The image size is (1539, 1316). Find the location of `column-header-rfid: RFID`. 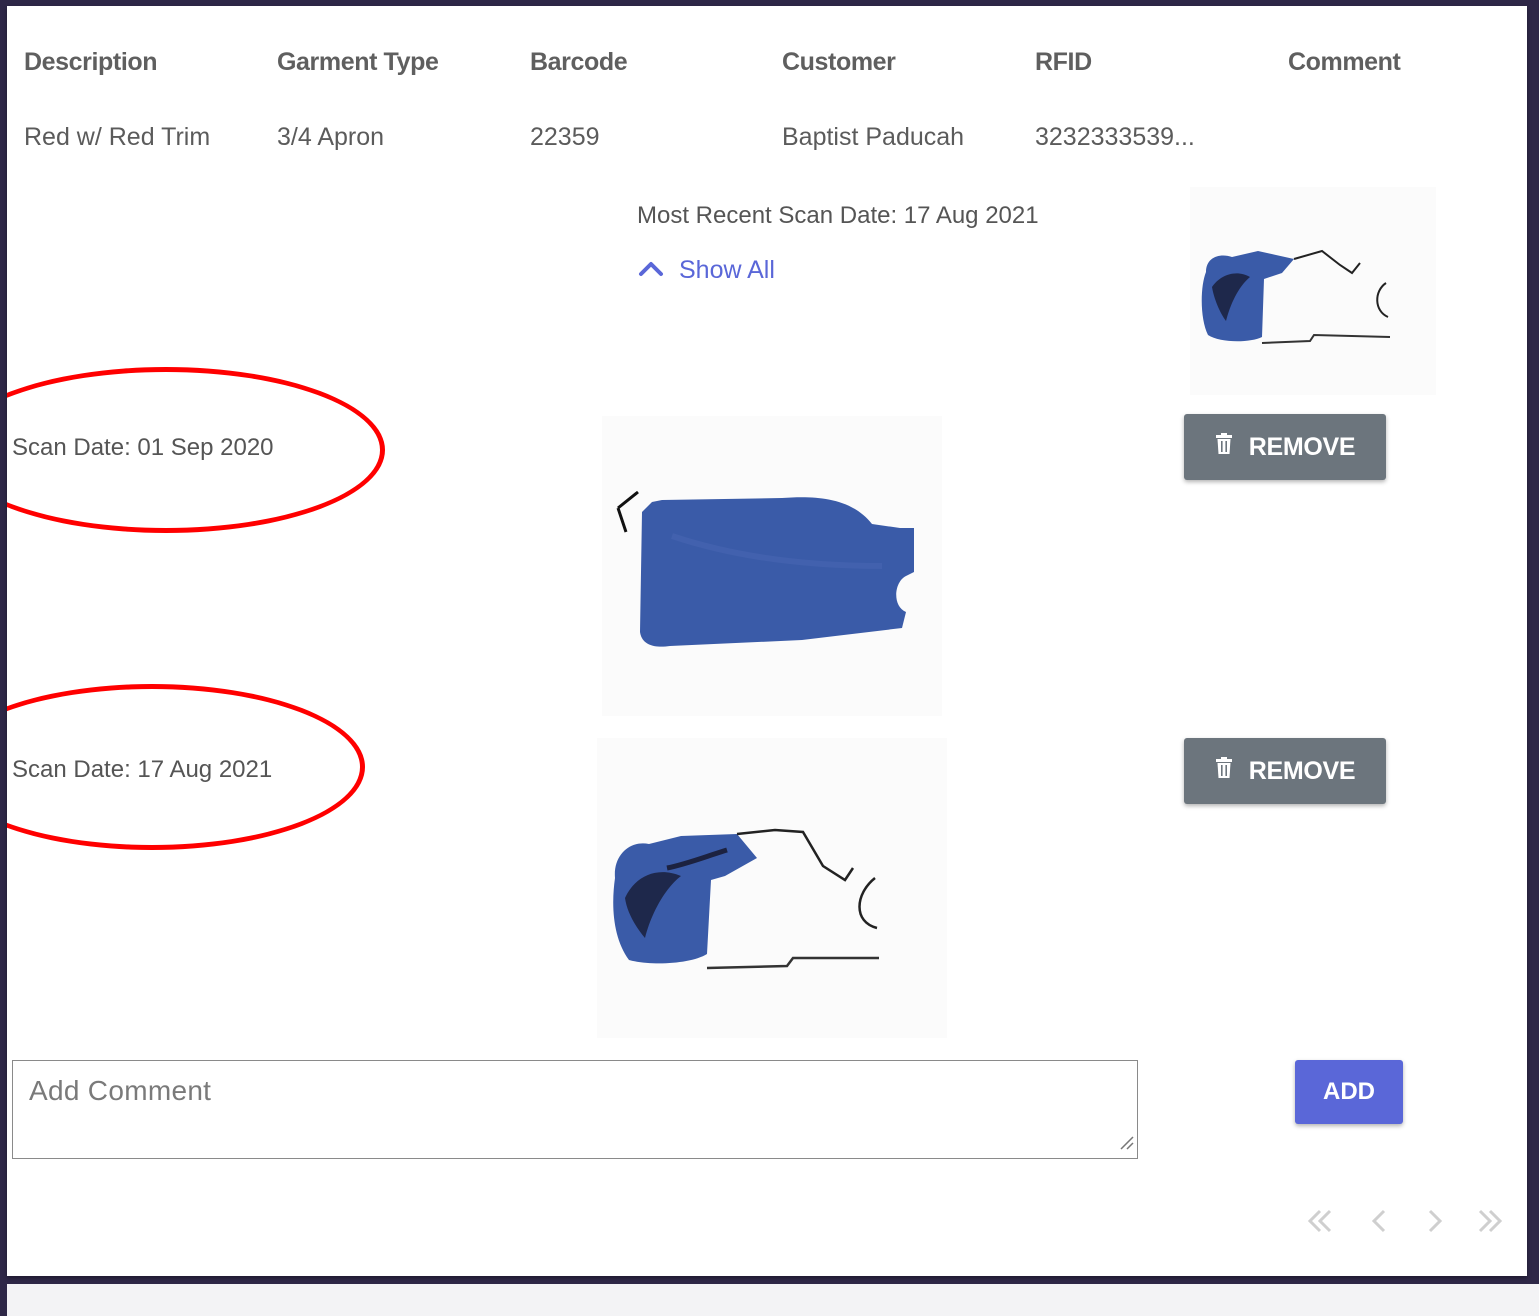

column-header-rfid: RFID is located at coordinates (1063, 62).